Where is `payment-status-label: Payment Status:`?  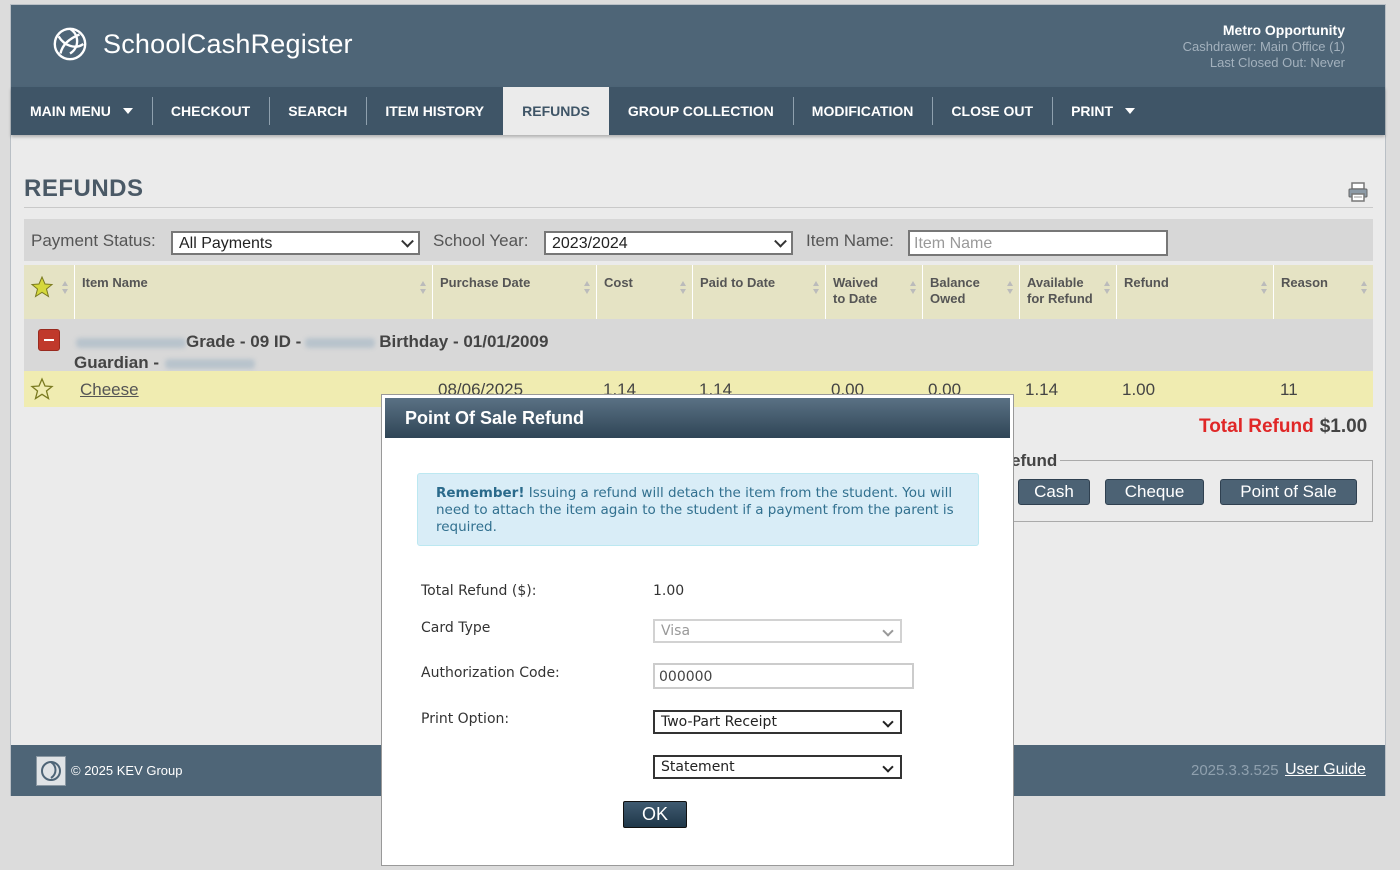 payment-status-label: Payment Status: is located at coordinates (93, 240).